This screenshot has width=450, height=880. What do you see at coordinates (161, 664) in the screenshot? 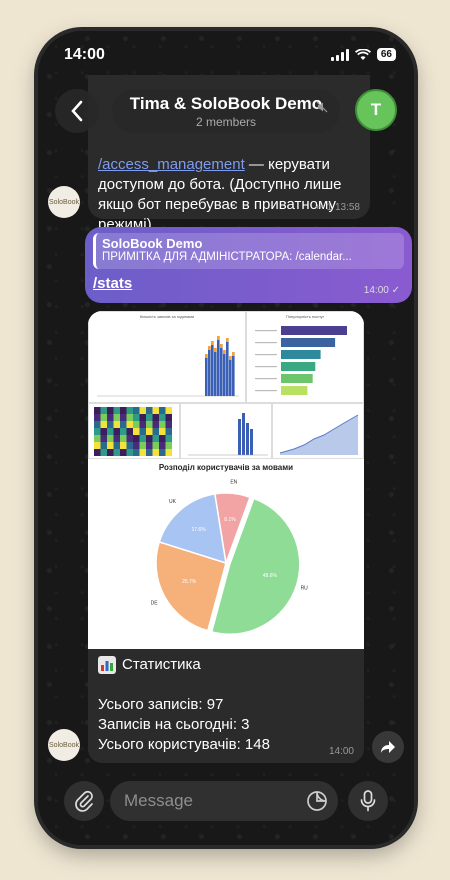
I see `caption-title: Статистика` at bounding box center [161, 664].